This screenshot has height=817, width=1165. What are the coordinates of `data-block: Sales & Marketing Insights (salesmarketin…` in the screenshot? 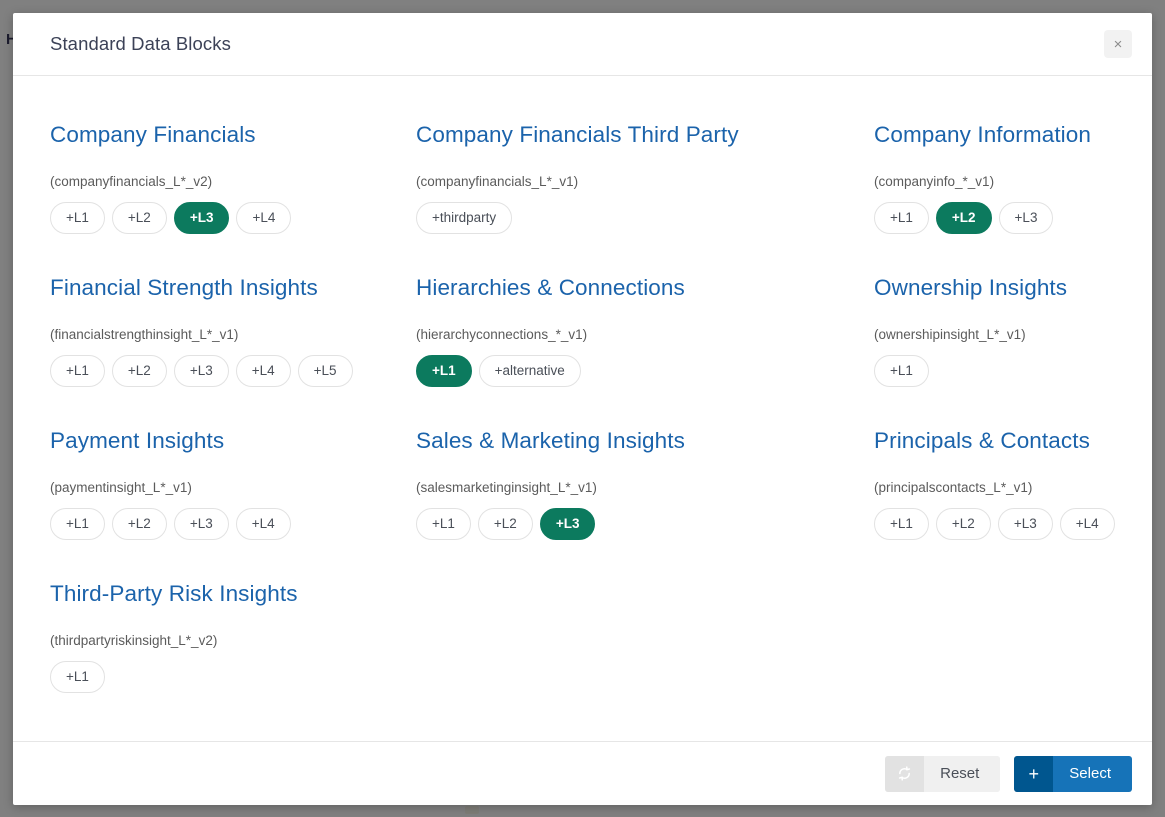 It's located at (645, 484).